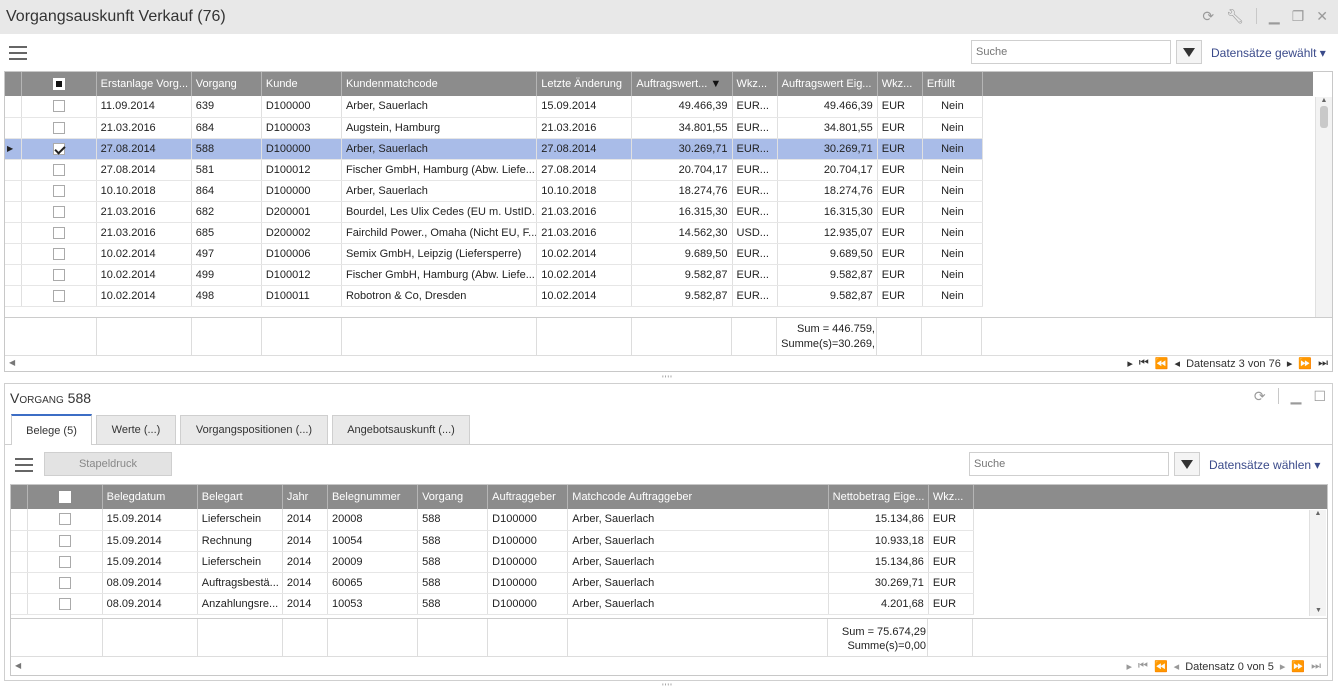 The width and height of the screenshot is (1338, 692). Describe the element at coordinates (401, 430) in the screenshot. I see `tab-angebotsauskunft: Angebotsauskunft (...)` at that location.